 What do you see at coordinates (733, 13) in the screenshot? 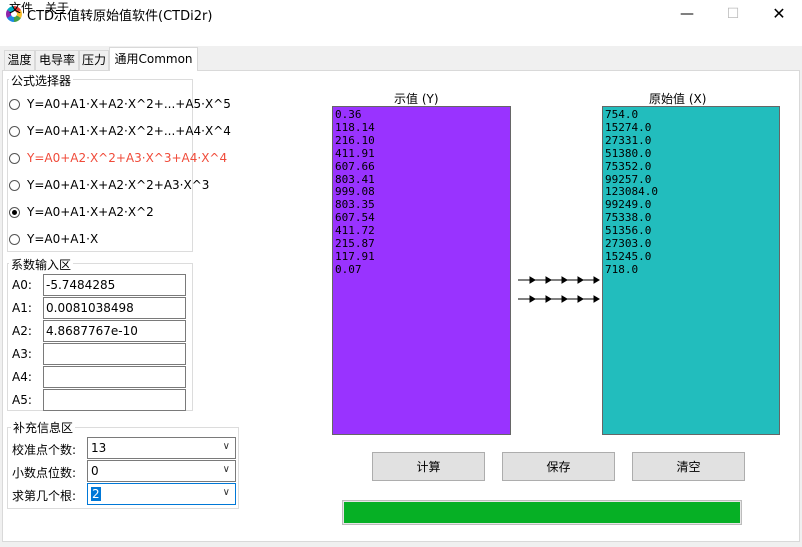
I see `maximize-button: ☐` at bounding box center [733, 13].